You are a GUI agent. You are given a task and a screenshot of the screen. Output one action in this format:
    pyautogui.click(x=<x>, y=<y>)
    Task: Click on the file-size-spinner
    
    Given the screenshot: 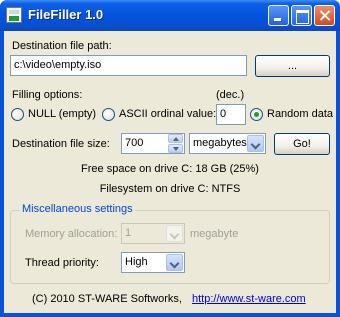 What is the action you would take?
    pyautogui.click(x=175, y=143)
    